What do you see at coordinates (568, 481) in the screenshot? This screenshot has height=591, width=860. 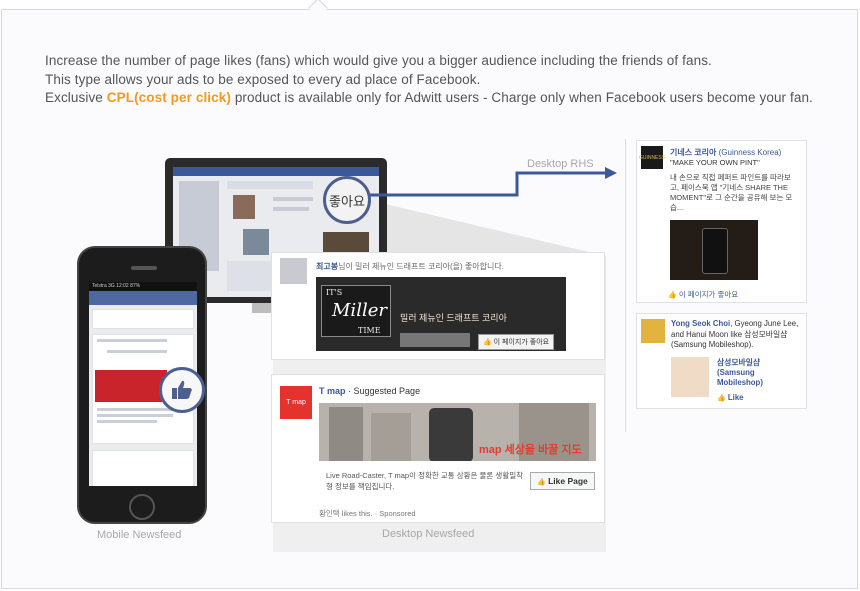 I see `like-page-button-label: Like Page` at bounding box center [568, 481].